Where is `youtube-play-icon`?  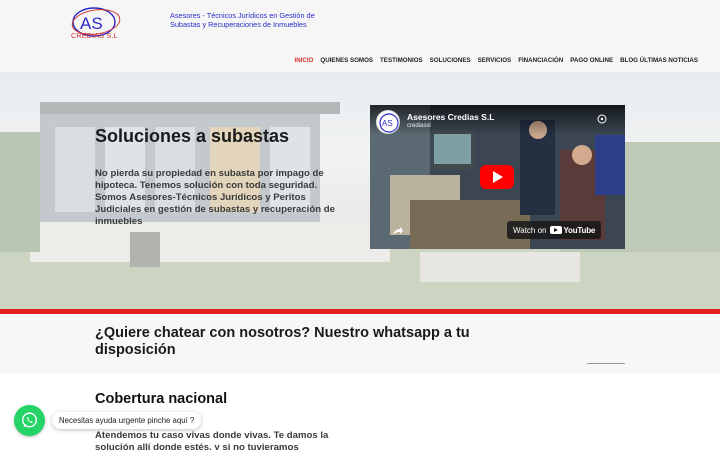 youtube-play-icon is located at coordinates (555, 230).